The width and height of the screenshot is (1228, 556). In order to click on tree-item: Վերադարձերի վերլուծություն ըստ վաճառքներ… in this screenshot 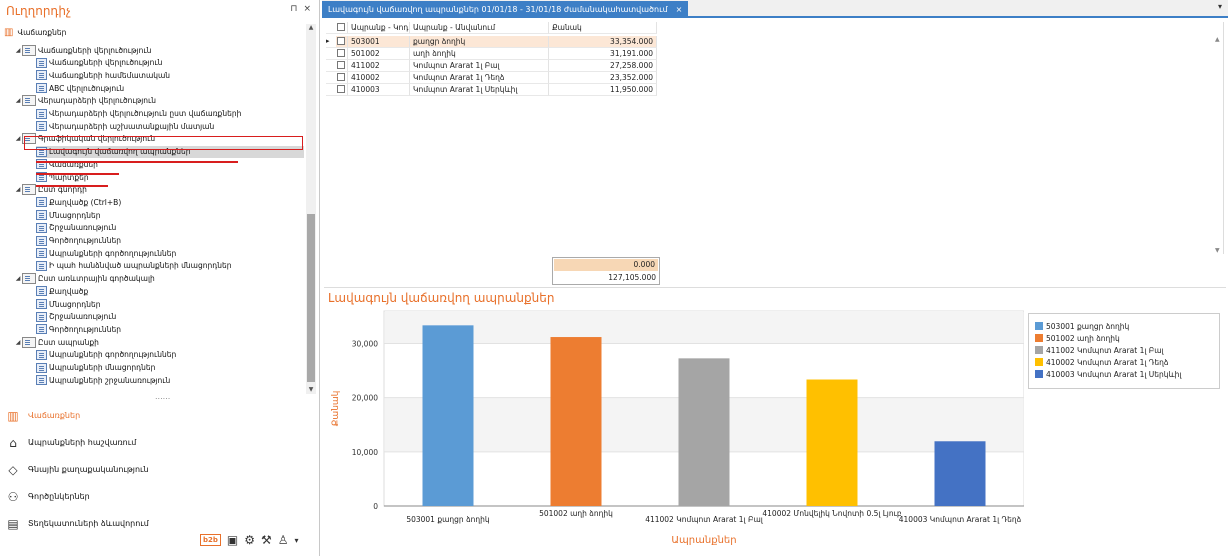, I will do `click(138, 114)`.